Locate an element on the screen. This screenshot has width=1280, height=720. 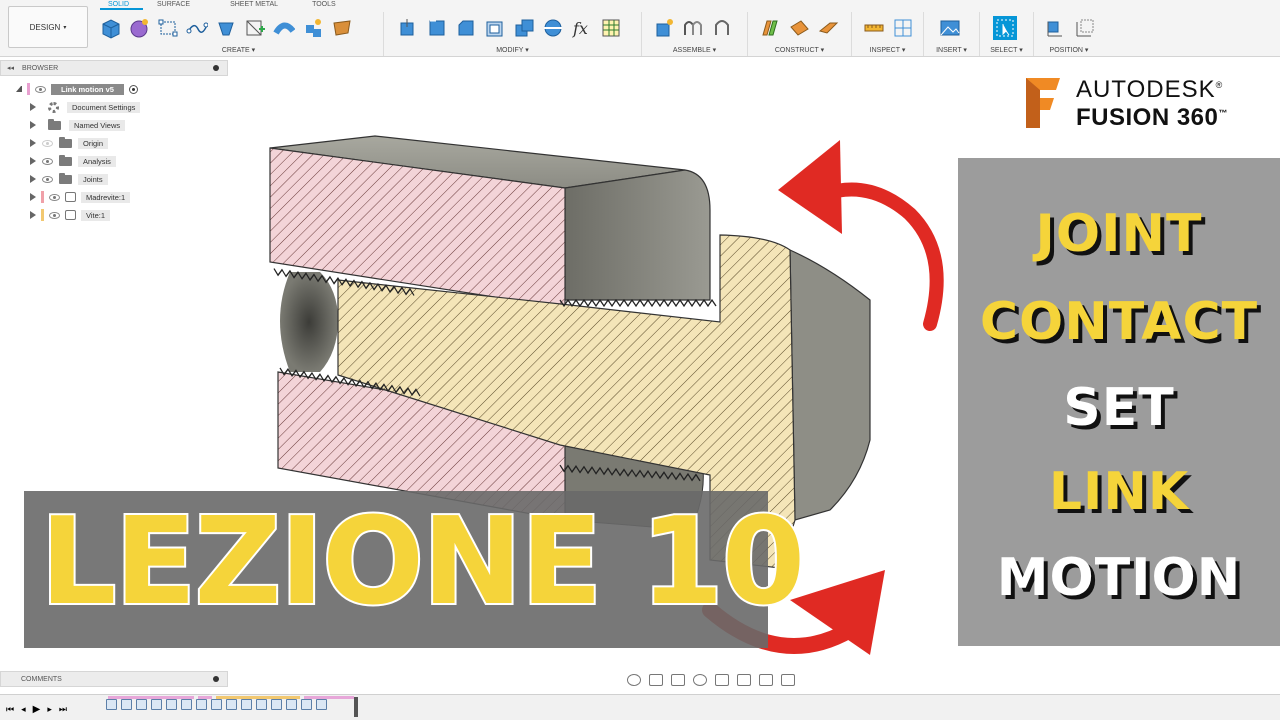
orbit-icon is located at coordinates (634, 680).